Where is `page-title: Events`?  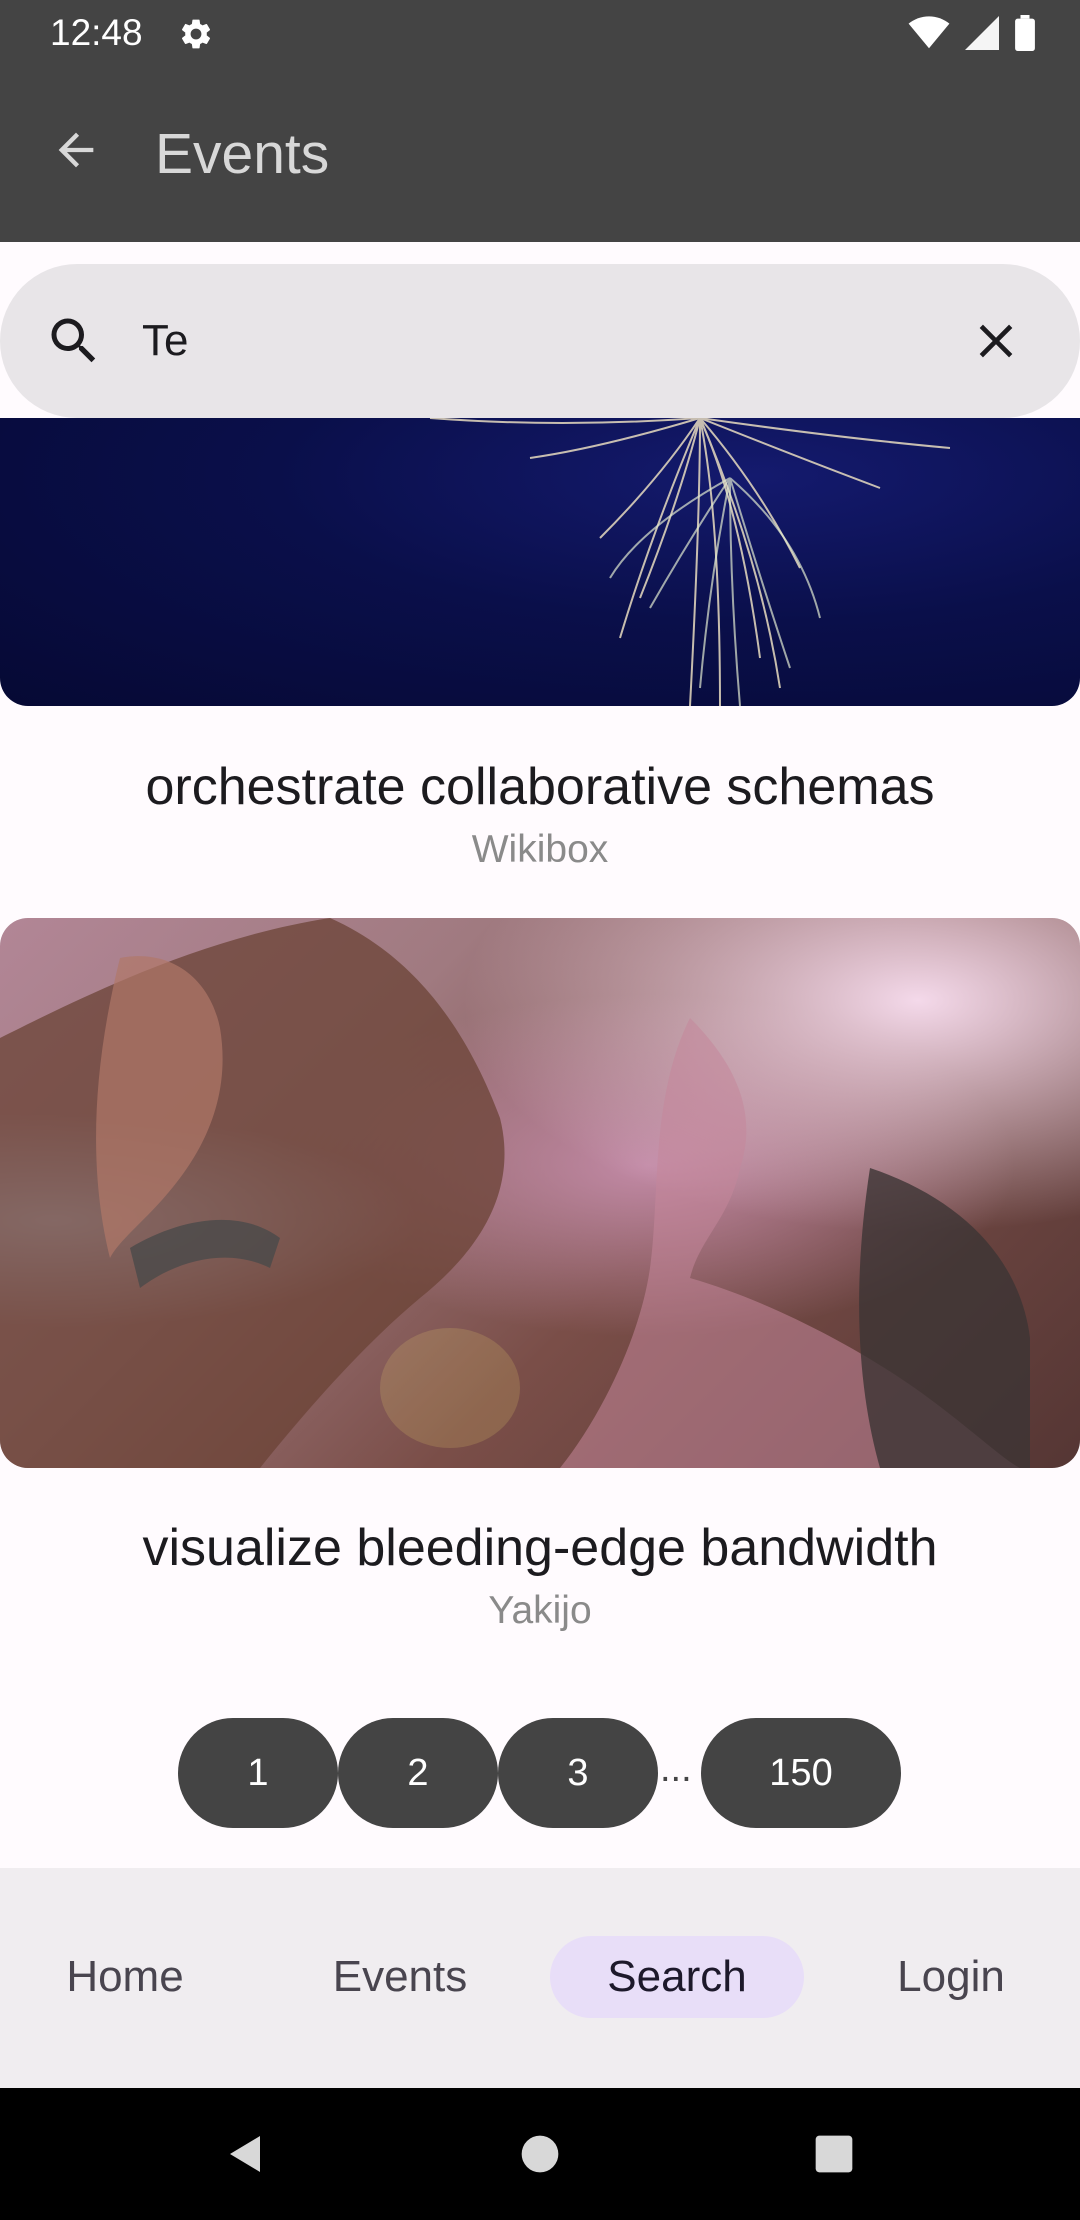 page-title: Events is located at coordinates (242, 154).